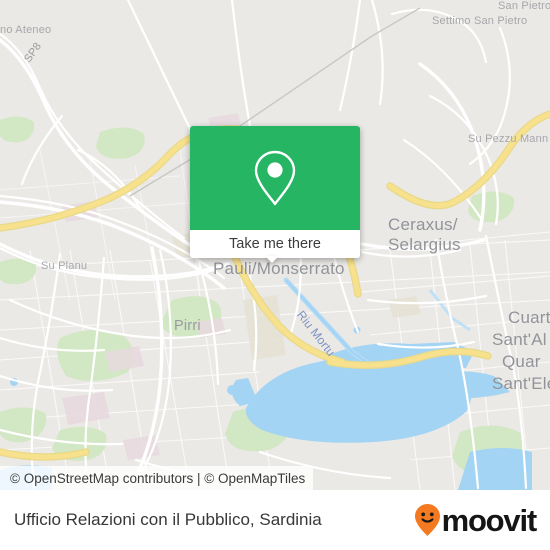 Image resolution: width=550 pixels, height=550 pixels. I want to click on place-card-popup: Take me there, so click(275, 192).